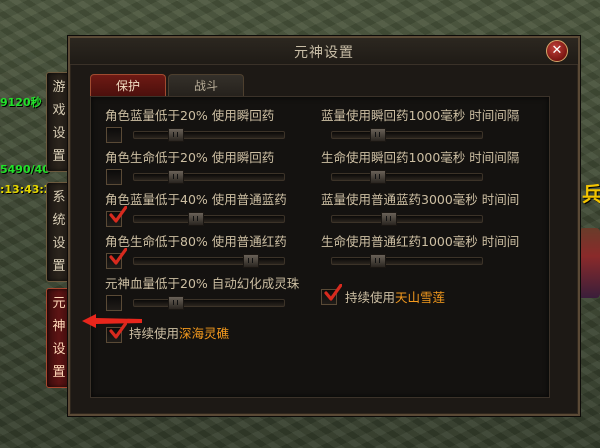 Image resolution: width=600 pixels, height=448 pixels. I want to click on pointer-arrow-icon, so click(112, 321).